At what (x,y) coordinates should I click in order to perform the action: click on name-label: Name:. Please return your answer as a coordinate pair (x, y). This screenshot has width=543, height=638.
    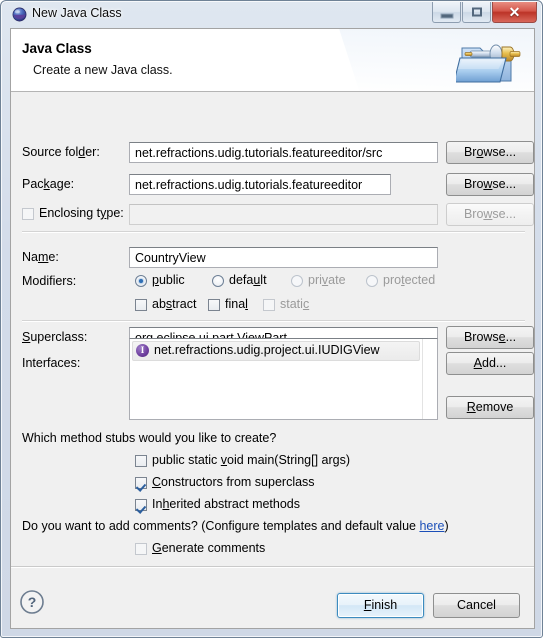
    Looking at the image, I should click on (40, 257).